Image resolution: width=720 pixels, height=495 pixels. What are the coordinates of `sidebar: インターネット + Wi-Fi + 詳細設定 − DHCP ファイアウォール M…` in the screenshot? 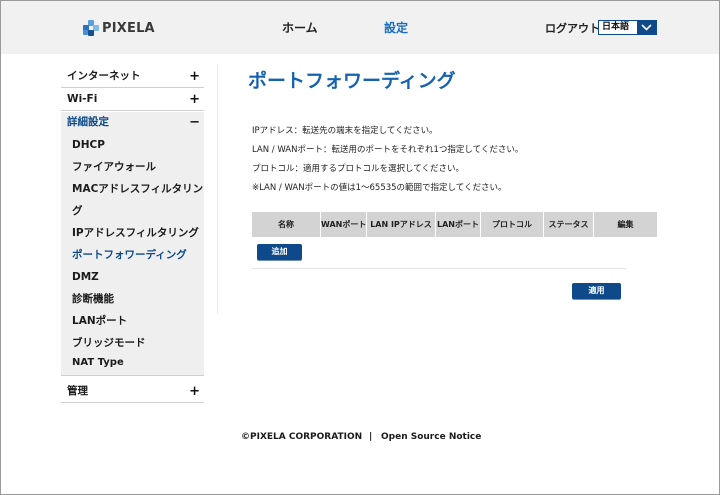 It's located at (132, 234).